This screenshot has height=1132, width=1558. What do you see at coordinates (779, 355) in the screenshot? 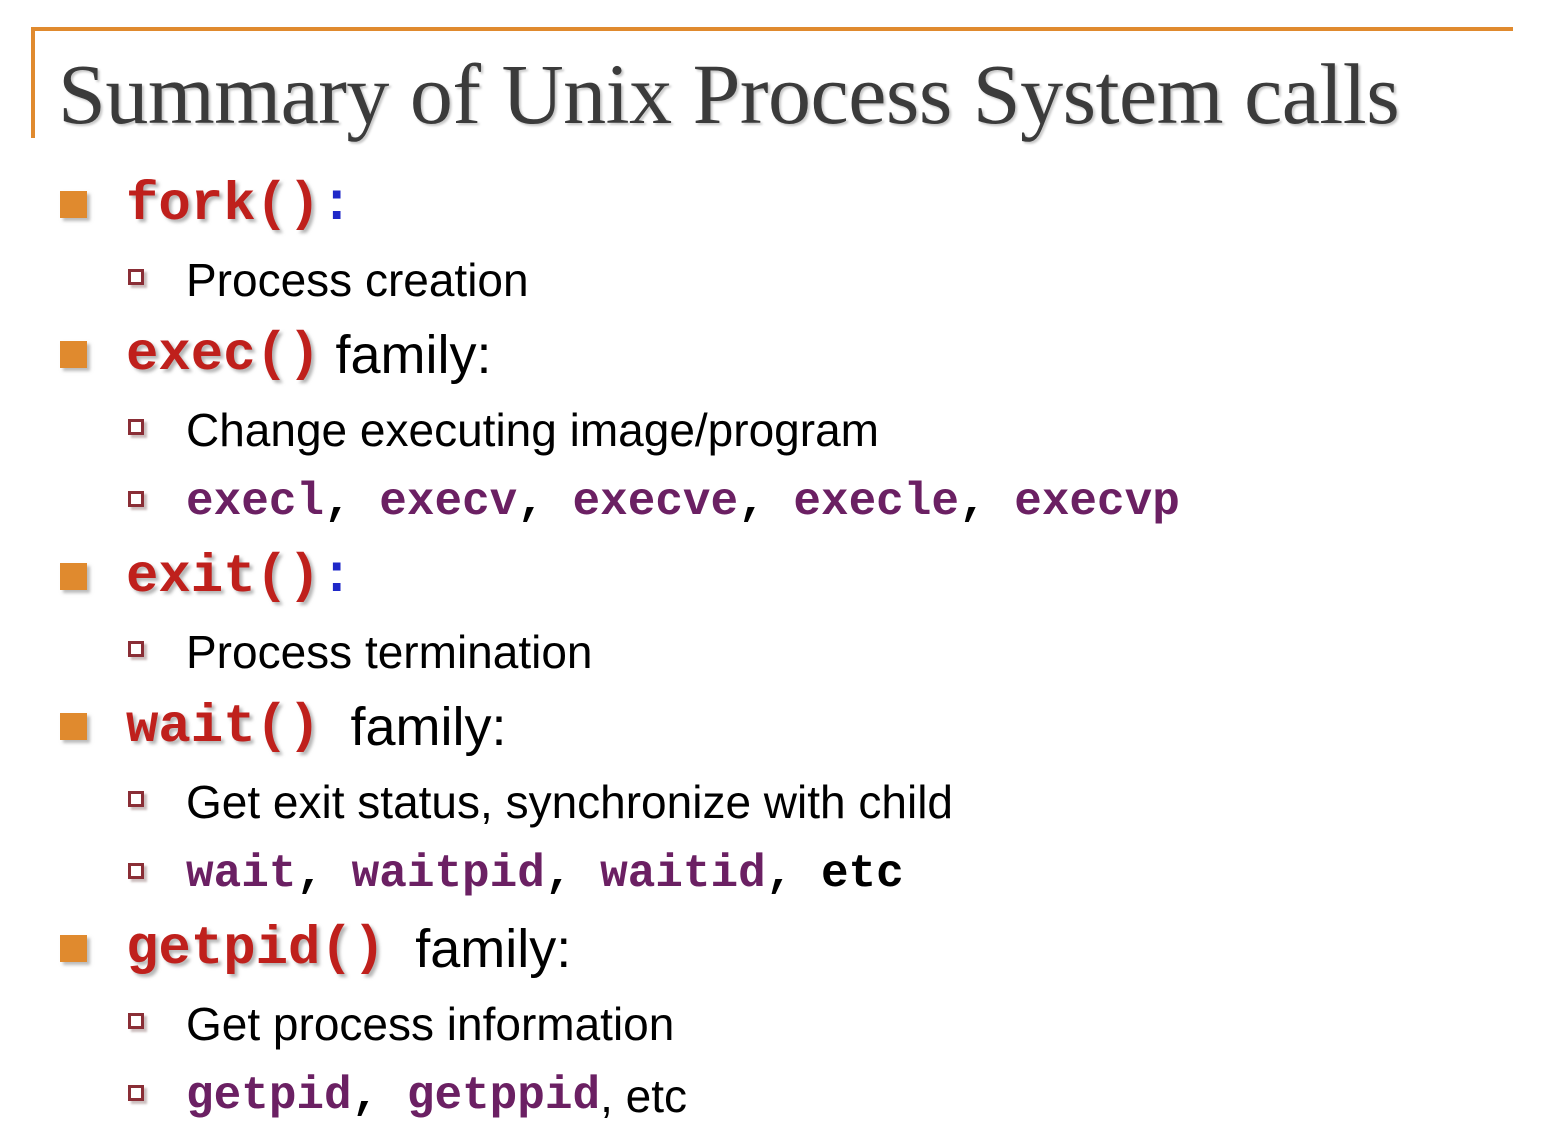
I see `outline-item-exec: exec() family:` at bounding box center [779, 355].